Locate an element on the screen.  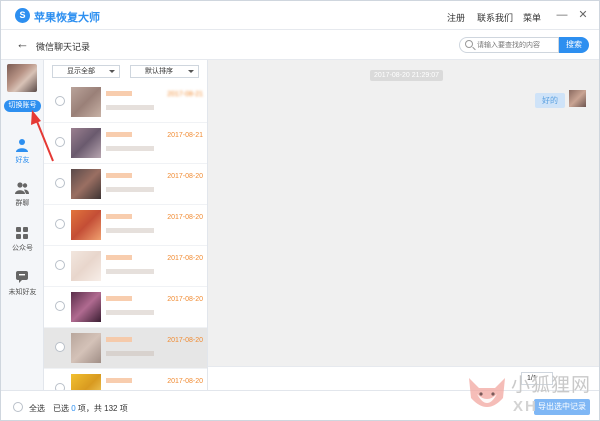
sidebar: 切换账号 好友 群聊 公众号 未知好友 is located at coordinates (22, 240).